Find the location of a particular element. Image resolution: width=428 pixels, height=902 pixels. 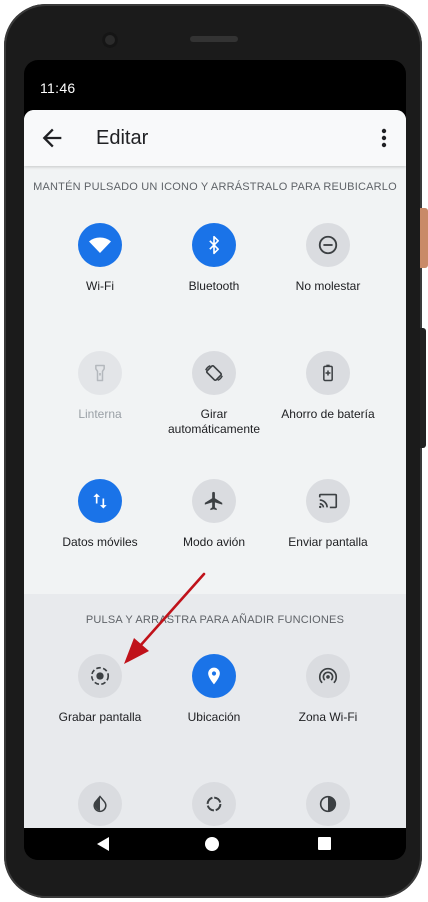

available-section-hint: PULSA Y ARRASTRA PARA AÑADIR FUNCIONES is located at coordinates (215, 620).